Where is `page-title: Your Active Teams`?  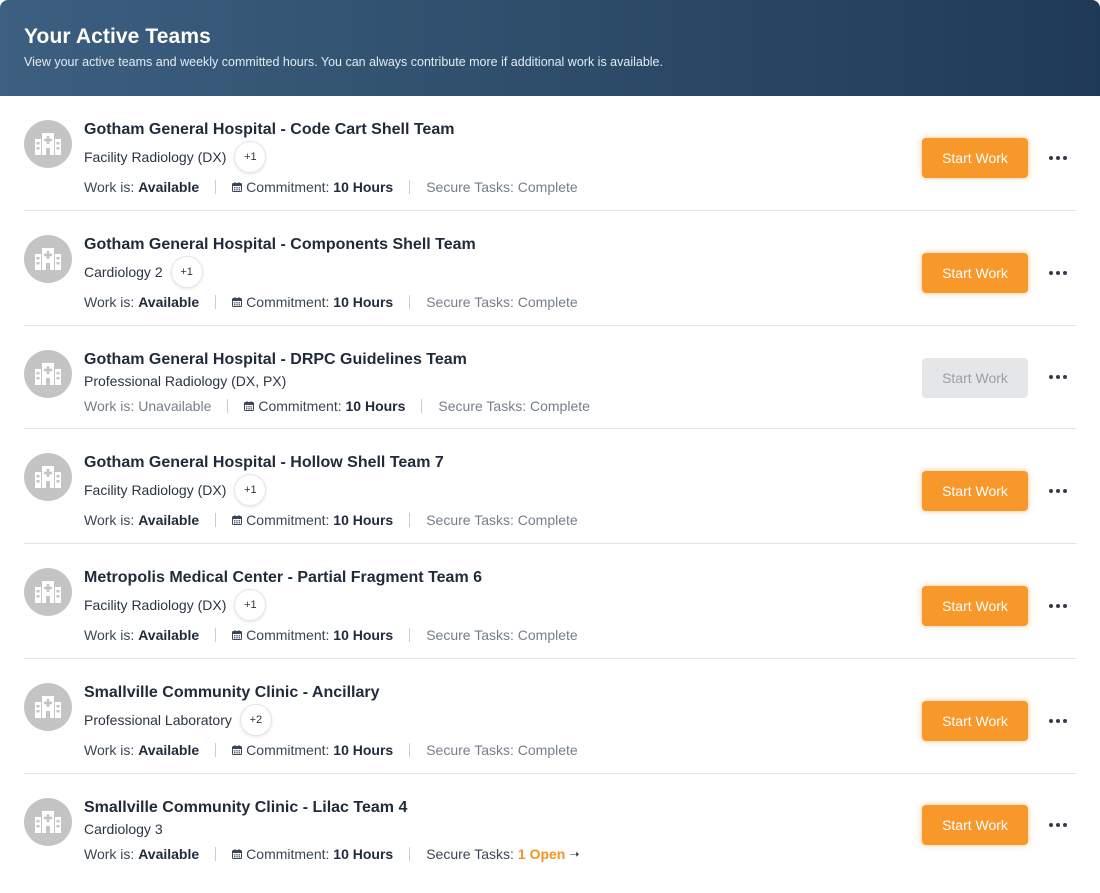 page-title: Your Active Teams is located at coordinates (117, 36).